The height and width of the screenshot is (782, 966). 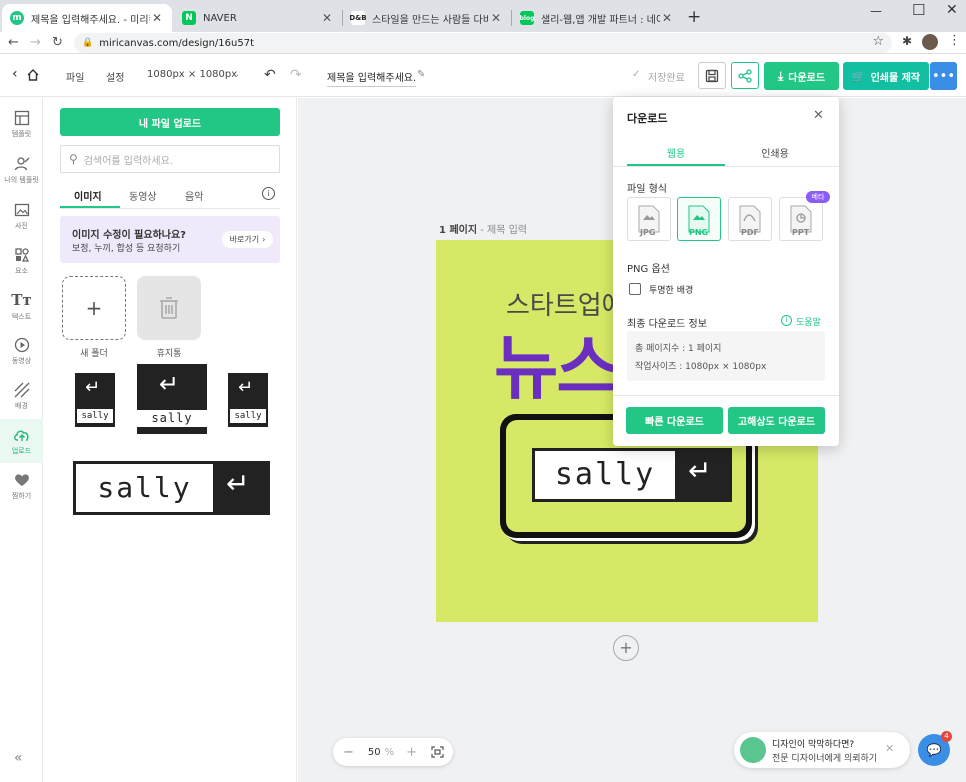 What do you see at coordinates (15, 74) in the screenshot?
I see `back-chevron-icon: ‹` at bounding box center [15, 74].